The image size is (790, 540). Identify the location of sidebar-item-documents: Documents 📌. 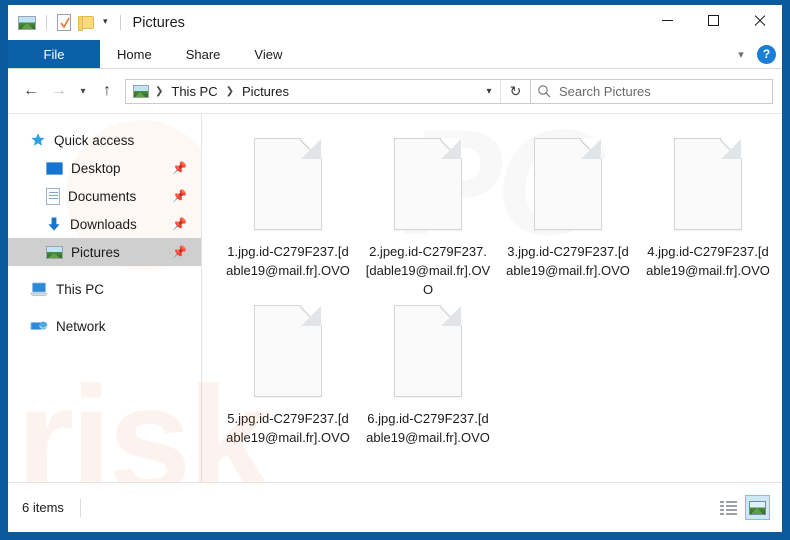
(104, 196).